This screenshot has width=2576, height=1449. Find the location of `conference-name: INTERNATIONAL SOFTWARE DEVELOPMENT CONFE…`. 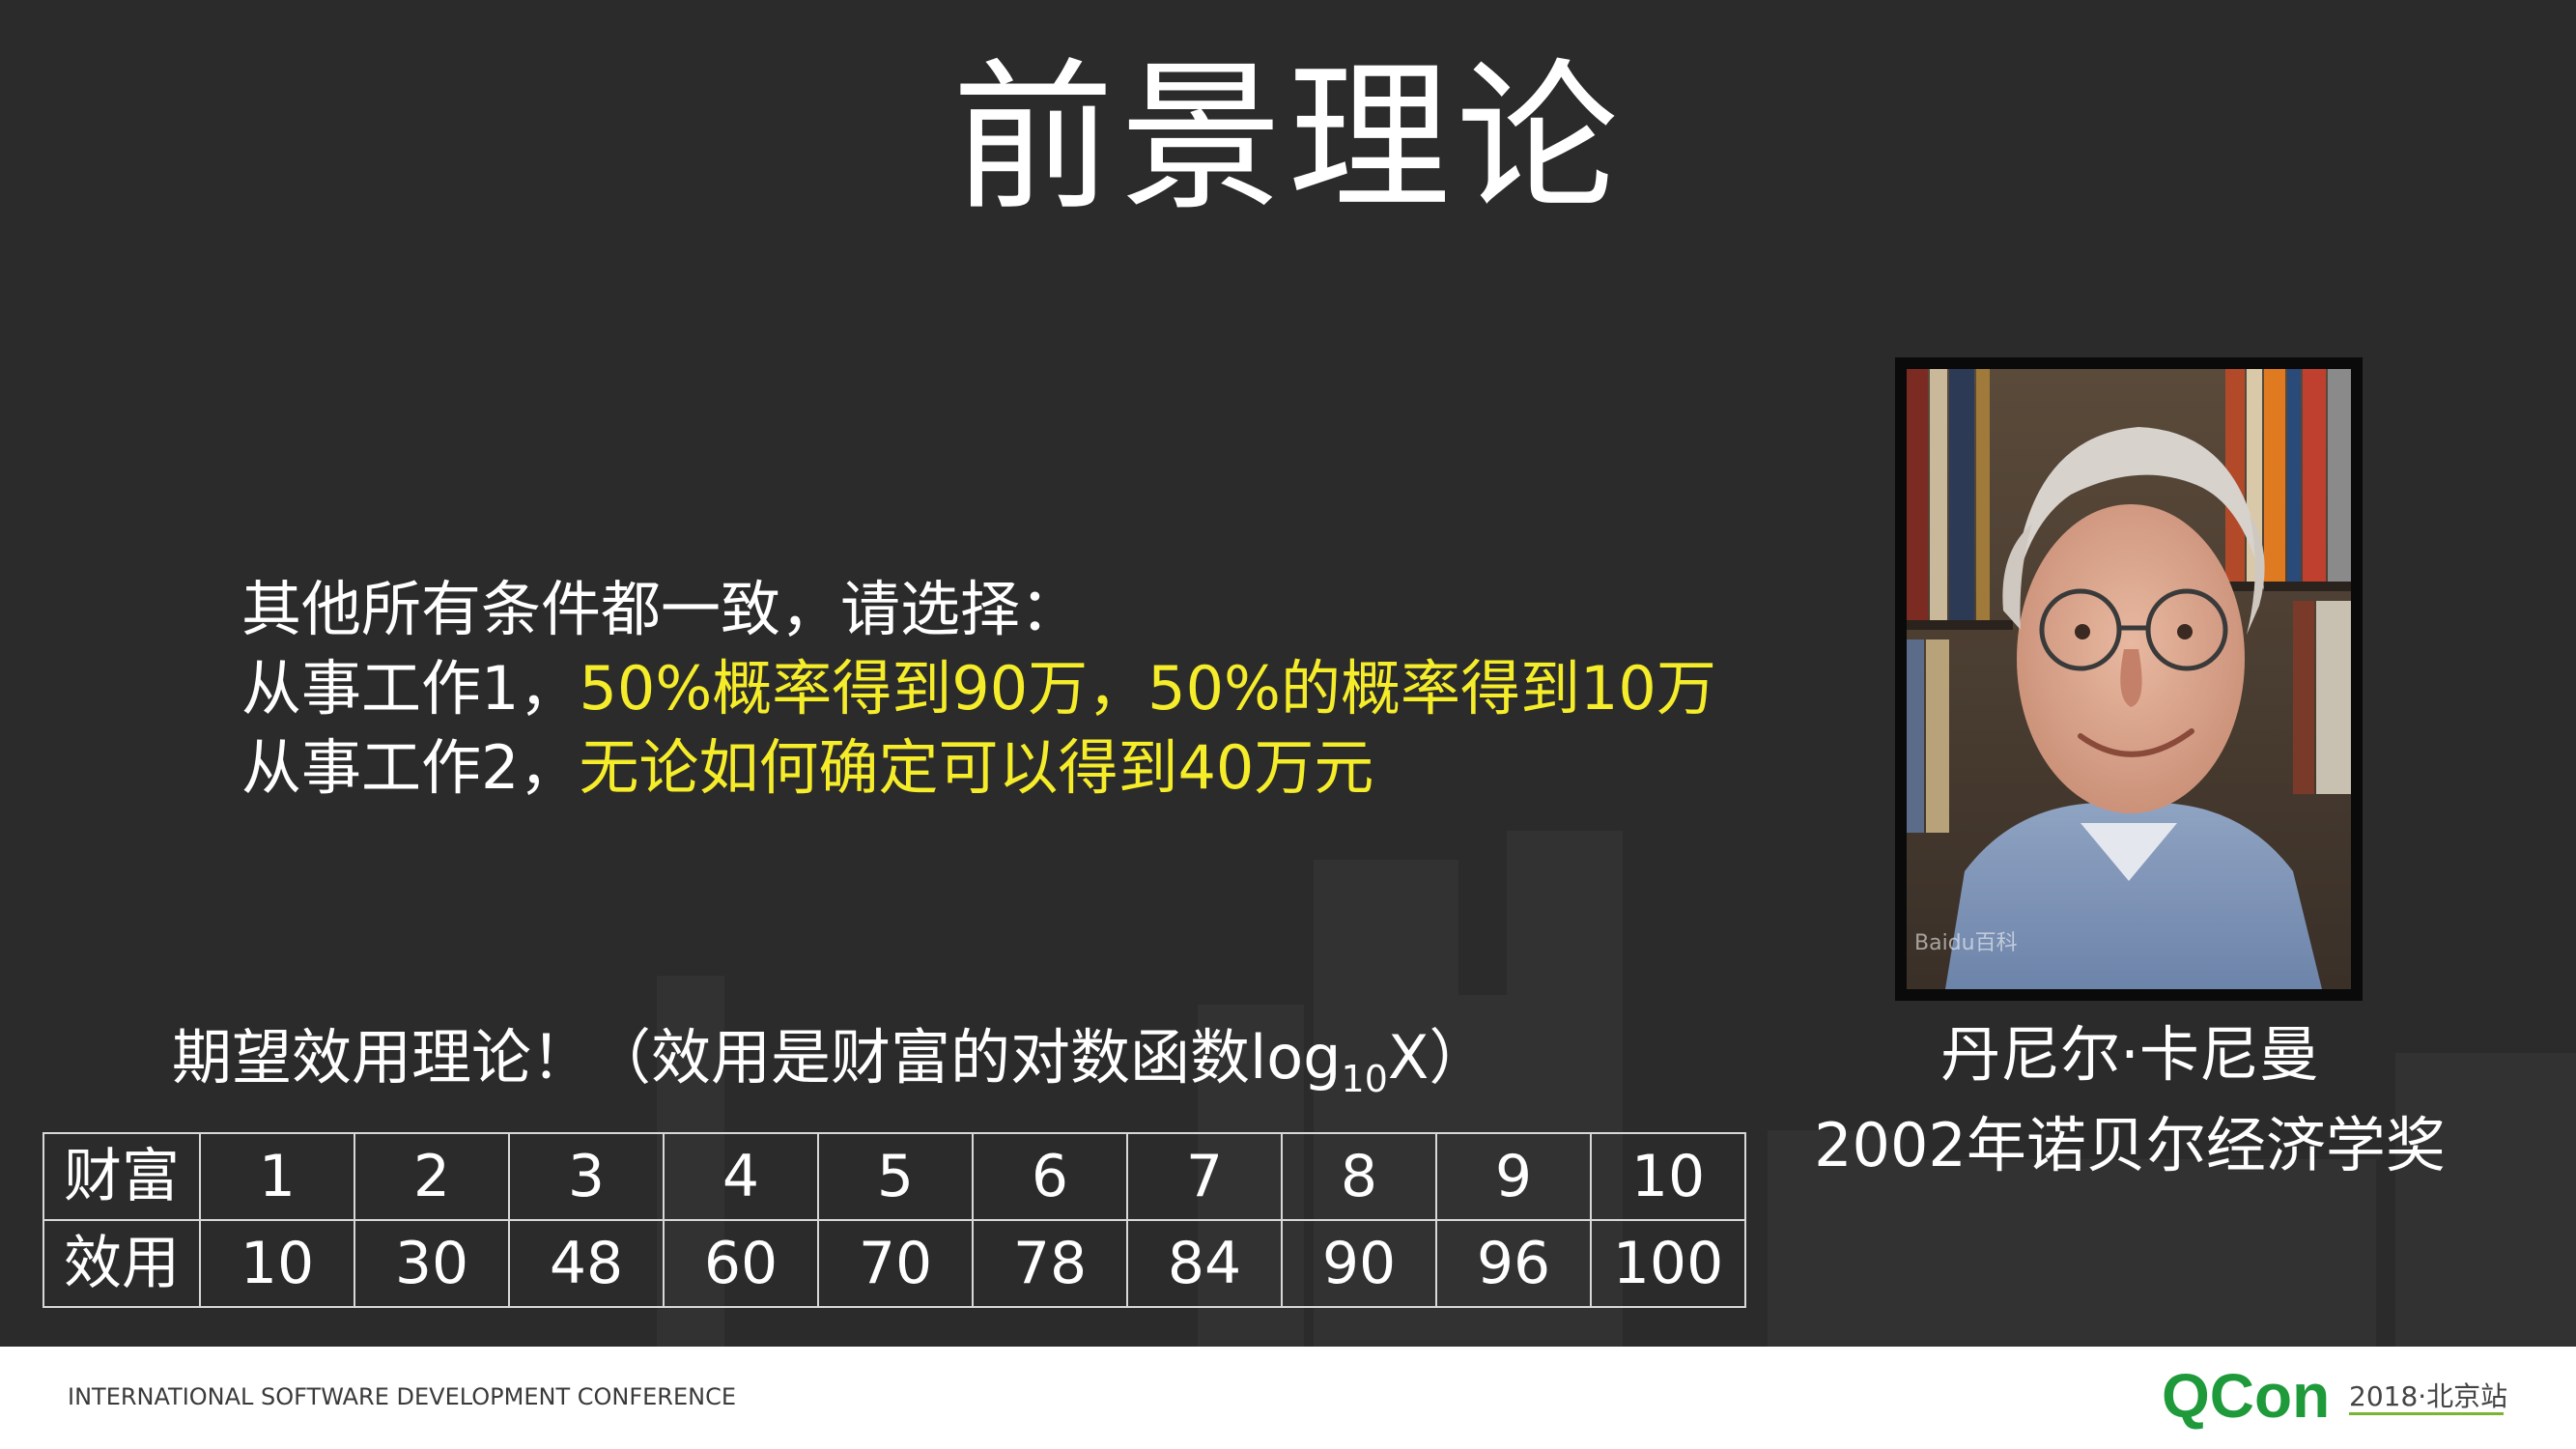

conference-name: INTERNATIONAL SOFTWARE DEVELOPMENT CONFE… is located at coordinates (402, 1396).